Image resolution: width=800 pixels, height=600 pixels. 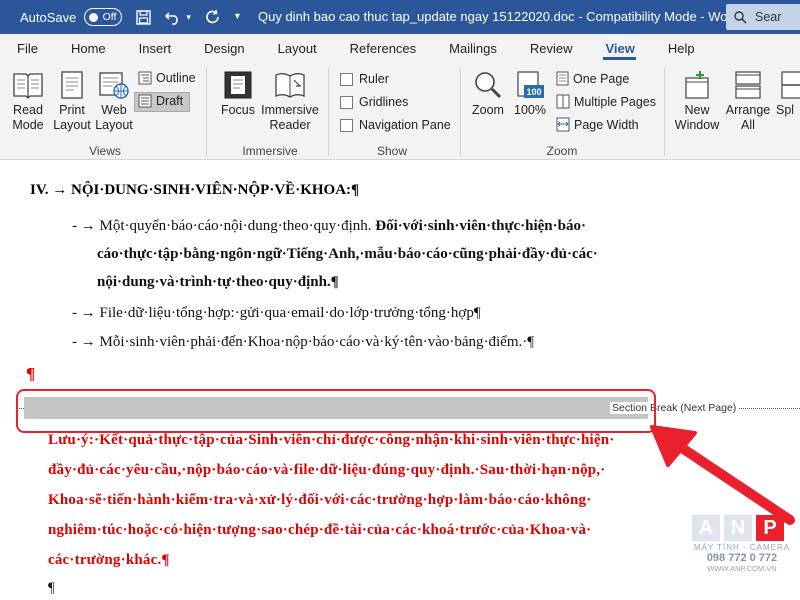 What do you see at coordinates (742, 568) in the screenshot?
I see `logo-url: WWW.ANP.COM.VN` at bounding box center [742, 568].